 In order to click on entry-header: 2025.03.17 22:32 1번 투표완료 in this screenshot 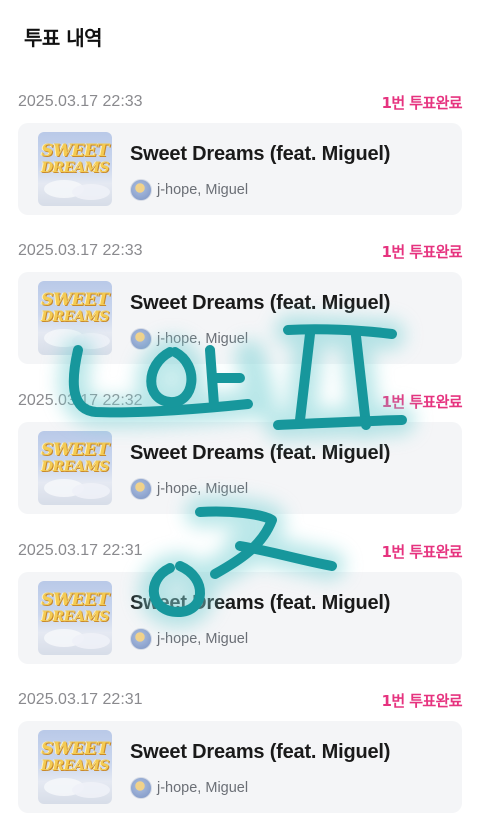, I will do `click(240, 401)`.